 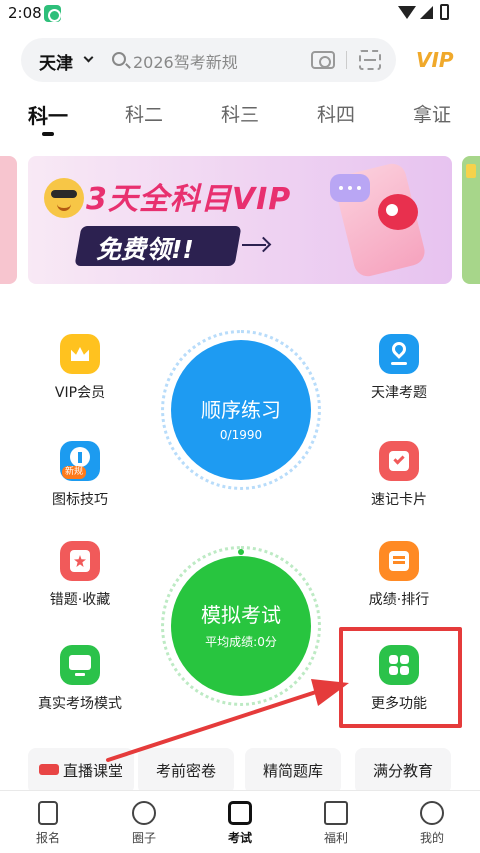 I want to click on tab-indicator, so click(x=48, y=134).